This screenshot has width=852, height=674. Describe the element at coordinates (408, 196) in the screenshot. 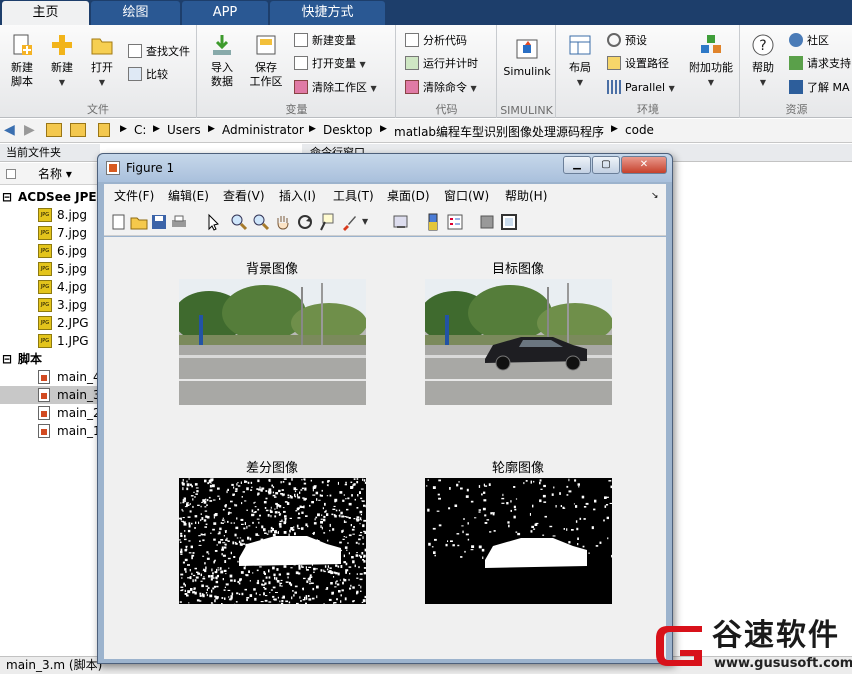

I see `menu-desktop: 桌面(D)` at that location.